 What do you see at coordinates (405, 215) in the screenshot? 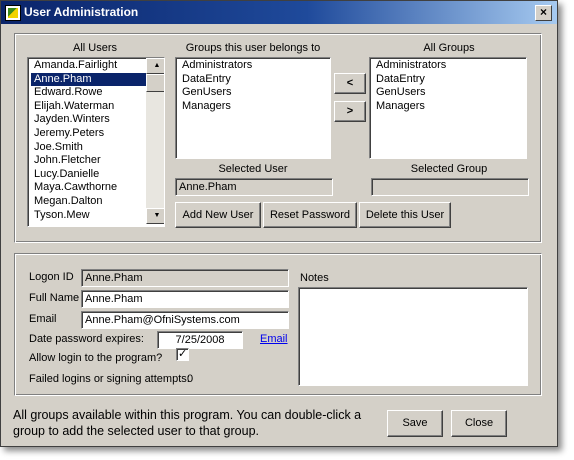
I see `delete-user-button: Delete this User` at bounding box center [405, 215].